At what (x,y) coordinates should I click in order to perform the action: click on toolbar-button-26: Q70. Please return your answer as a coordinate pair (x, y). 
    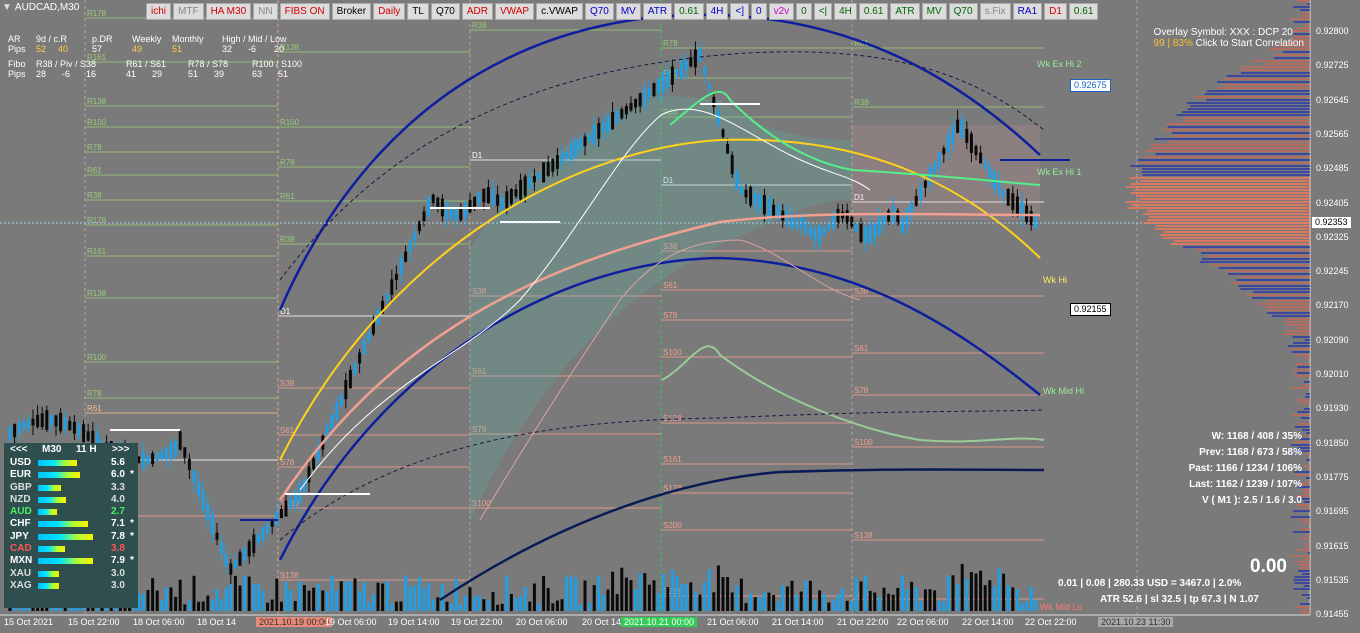
    Looking at the image, I should click on (963, 11).